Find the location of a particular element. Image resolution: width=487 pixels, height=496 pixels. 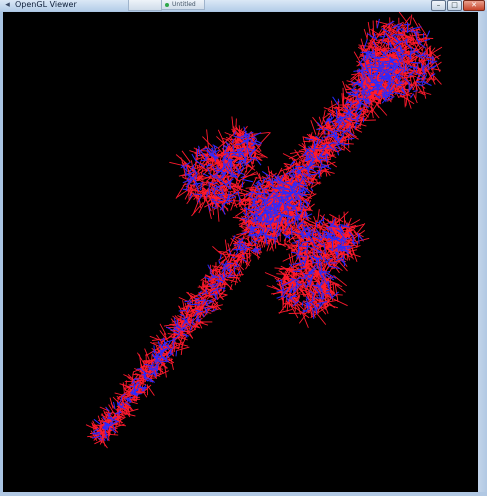

window-controls: – □ ✕ is located at coordinates (458, 5).